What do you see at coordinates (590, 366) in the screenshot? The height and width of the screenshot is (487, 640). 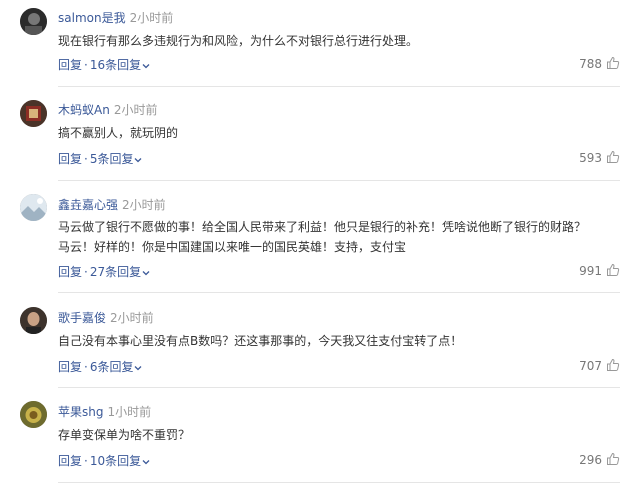 I see `like-count: 707` at bounding box center [590, 366].